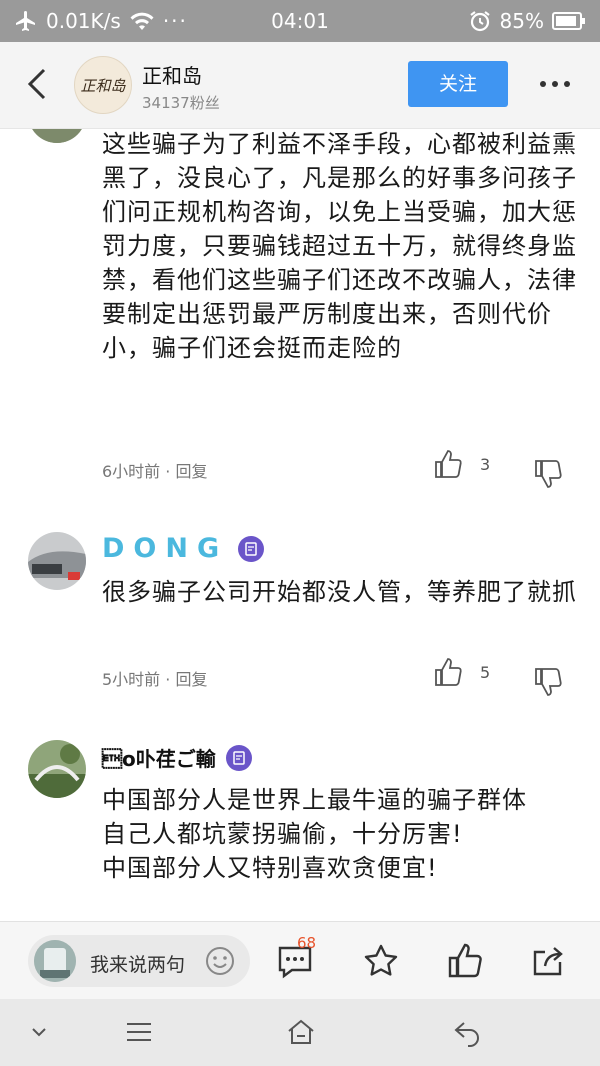  Describe the element at coordinates (521, 21) in the screenshot. I see `battery-percent: 85%` at that location.